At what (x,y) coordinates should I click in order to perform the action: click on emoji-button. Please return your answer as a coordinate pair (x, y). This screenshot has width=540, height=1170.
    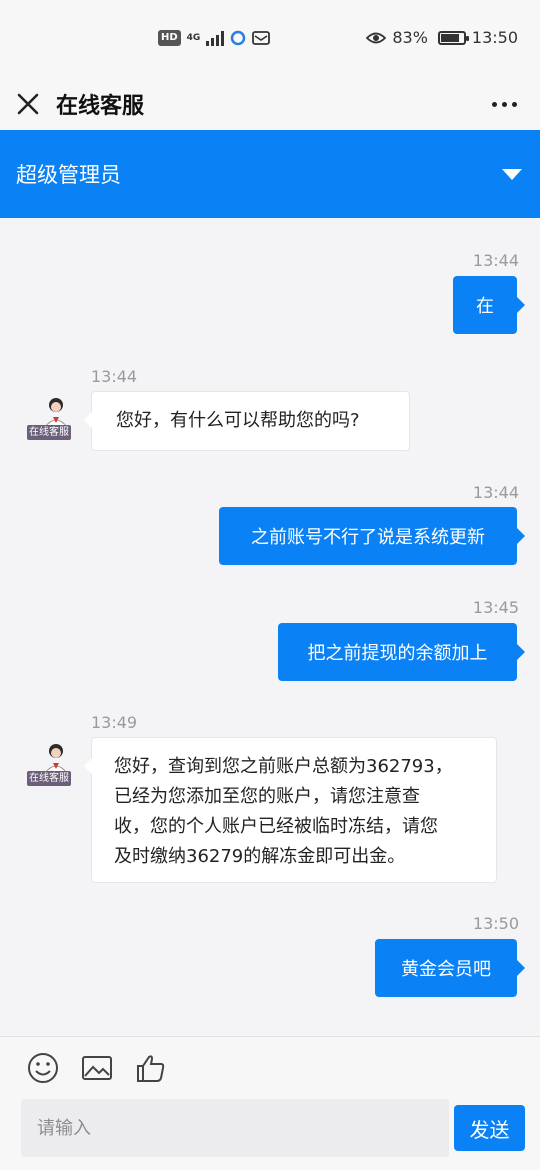
    Looking at the image, I should click on (43, 1068).